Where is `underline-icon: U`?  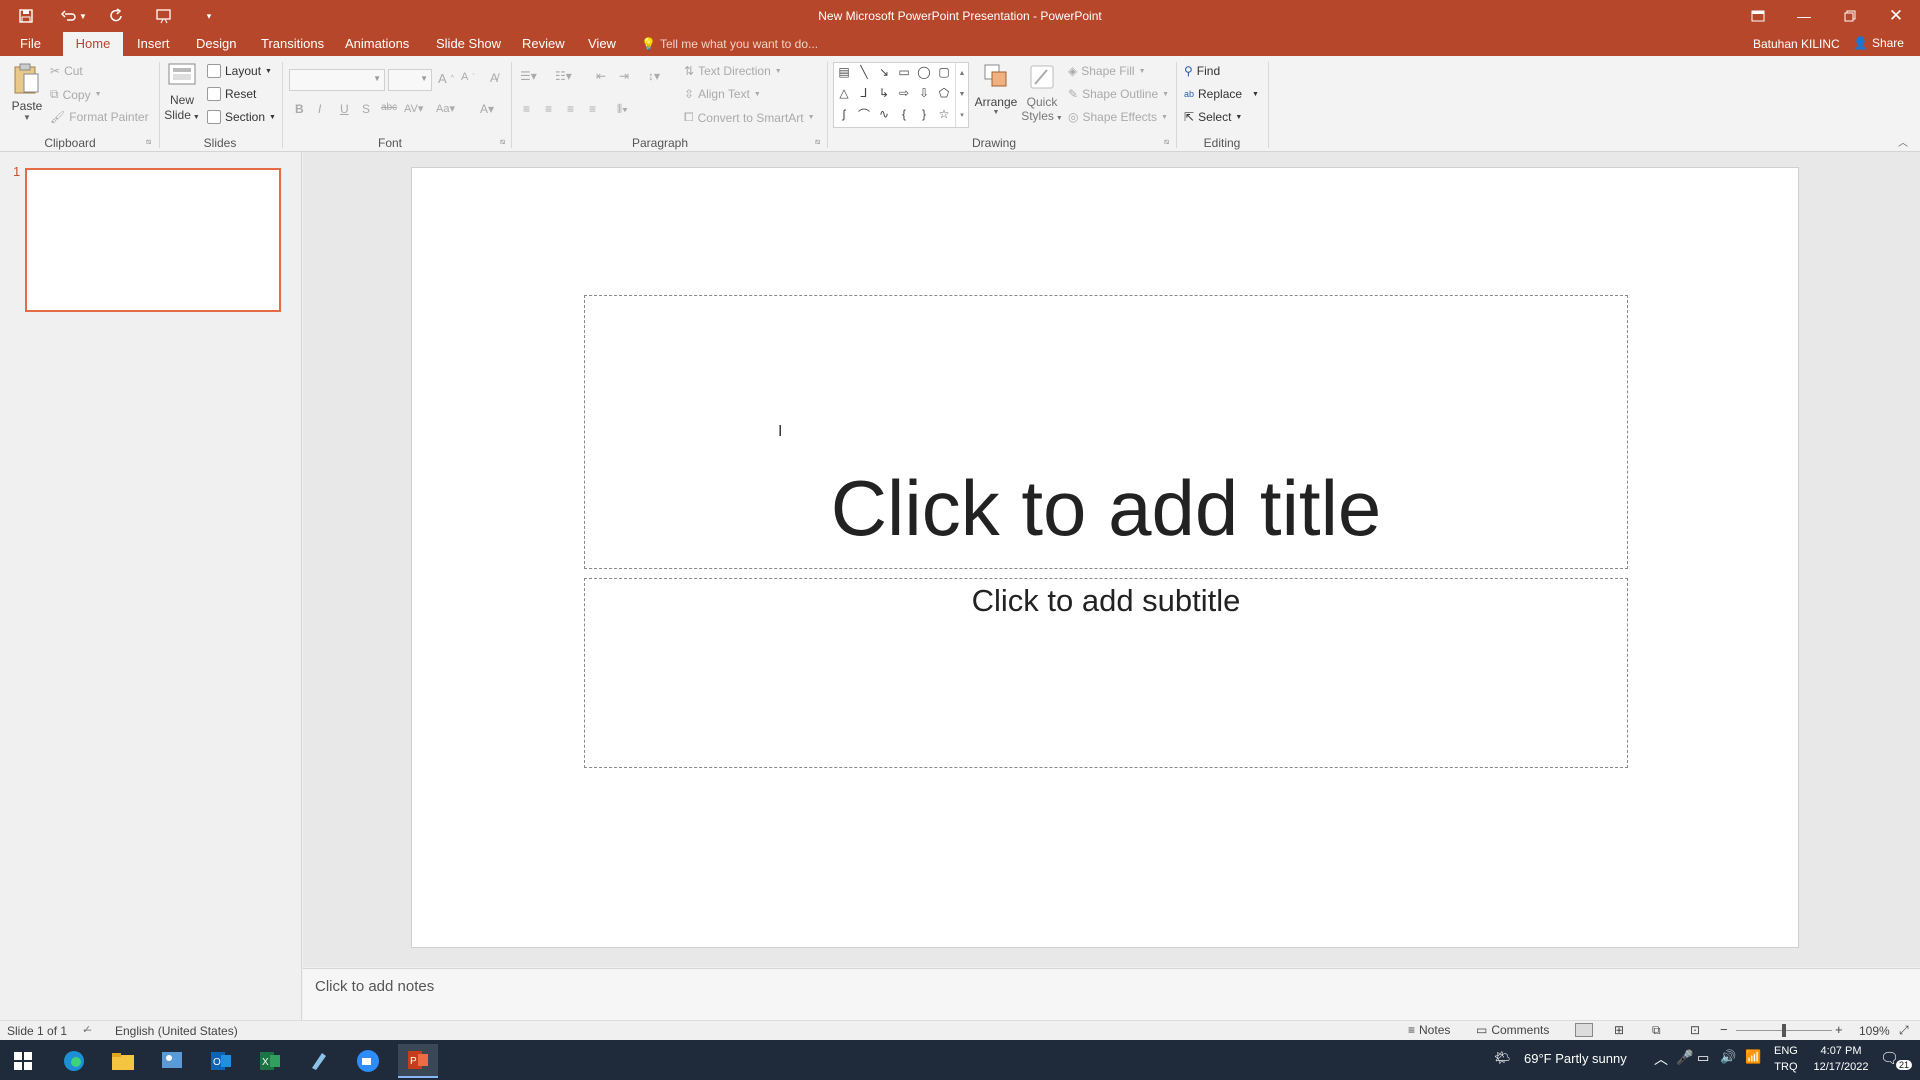
underline-icon: U is located at coordinates (344, 109).